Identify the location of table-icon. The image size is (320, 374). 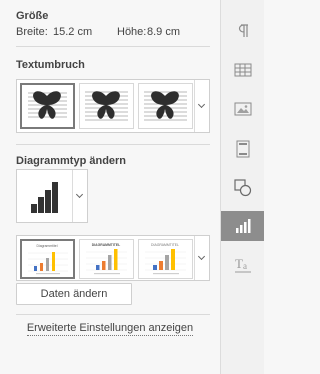
(242, 70).